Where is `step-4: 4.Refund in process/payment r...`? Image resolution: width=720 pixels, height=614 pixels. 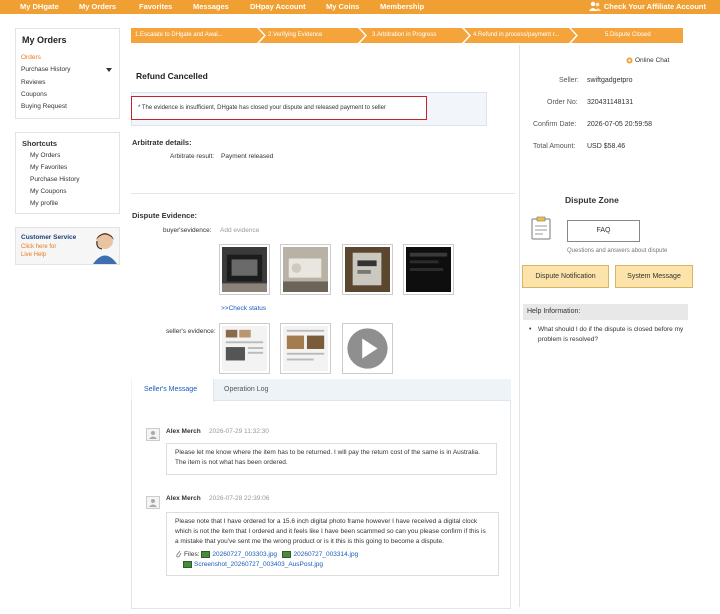
step-4: 4.Refund in process/payment r... is located at coordinates (520, 35).